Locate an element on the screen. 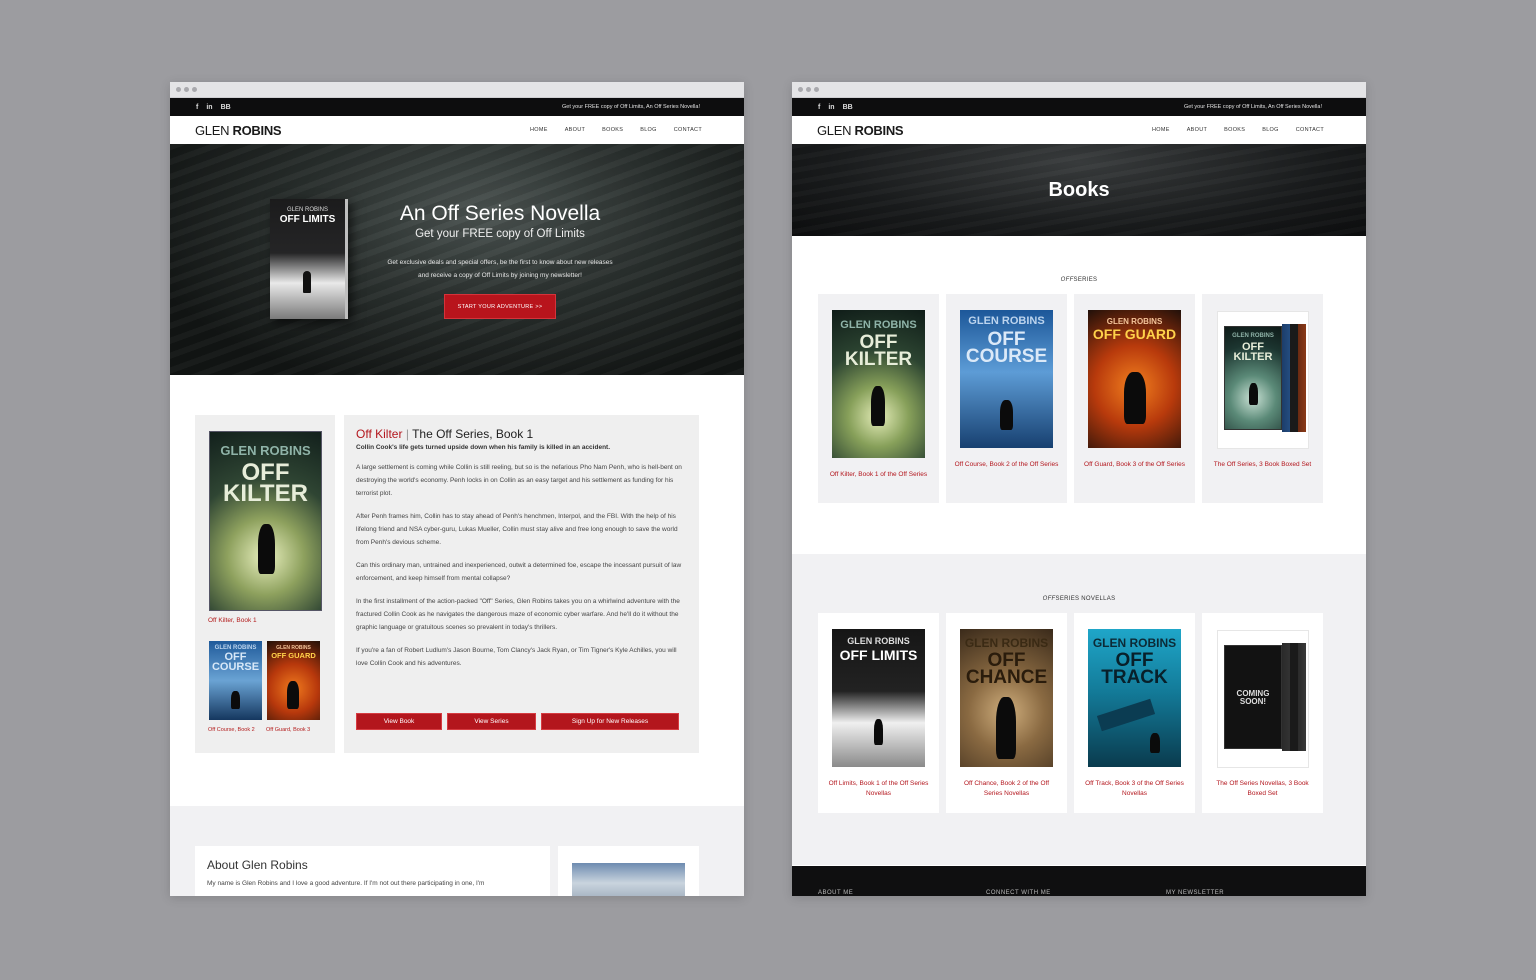  off-guard-link: Off Guard, Book 3 is located at coordinates (288, 730).